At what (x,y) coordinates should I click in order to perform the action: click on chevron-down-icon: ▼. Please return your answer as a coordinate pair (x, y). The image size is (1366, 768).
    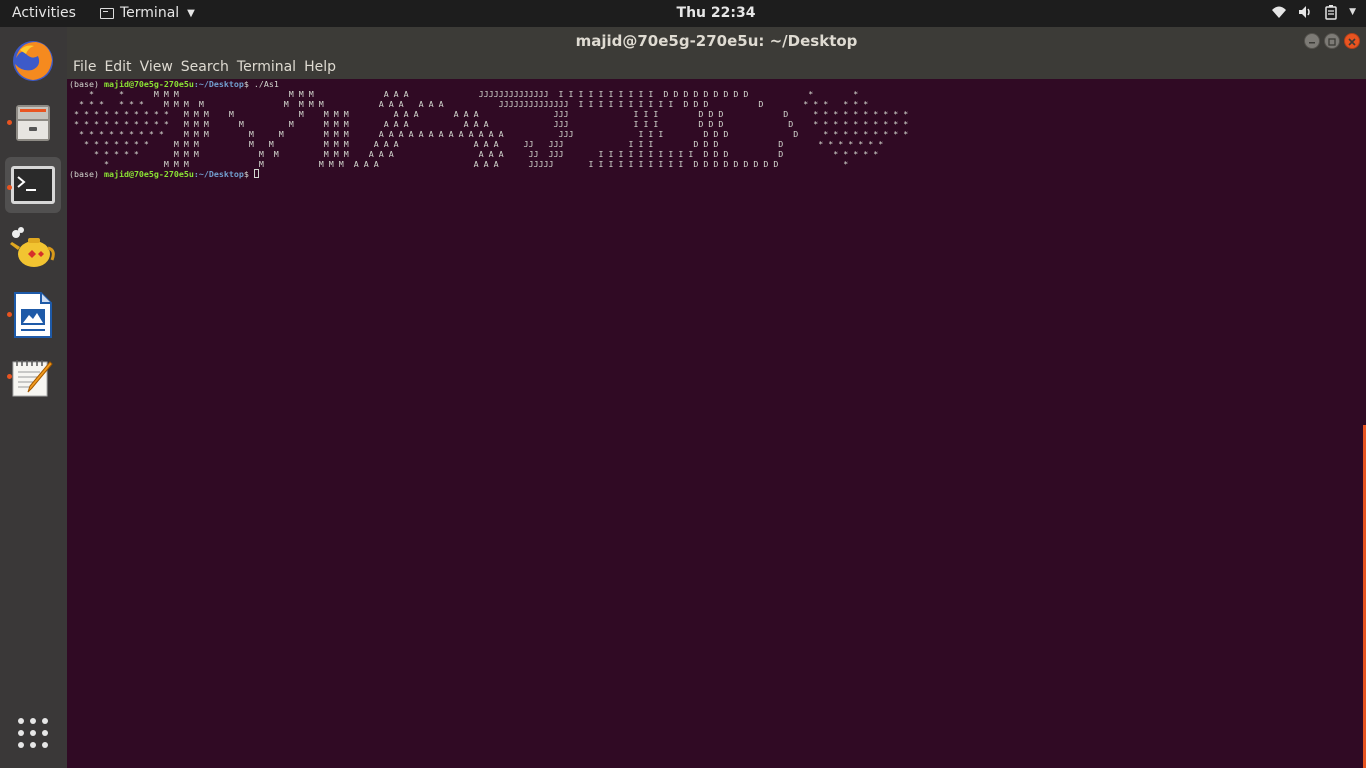
    Looking at the image, I should click on (1352, 12).